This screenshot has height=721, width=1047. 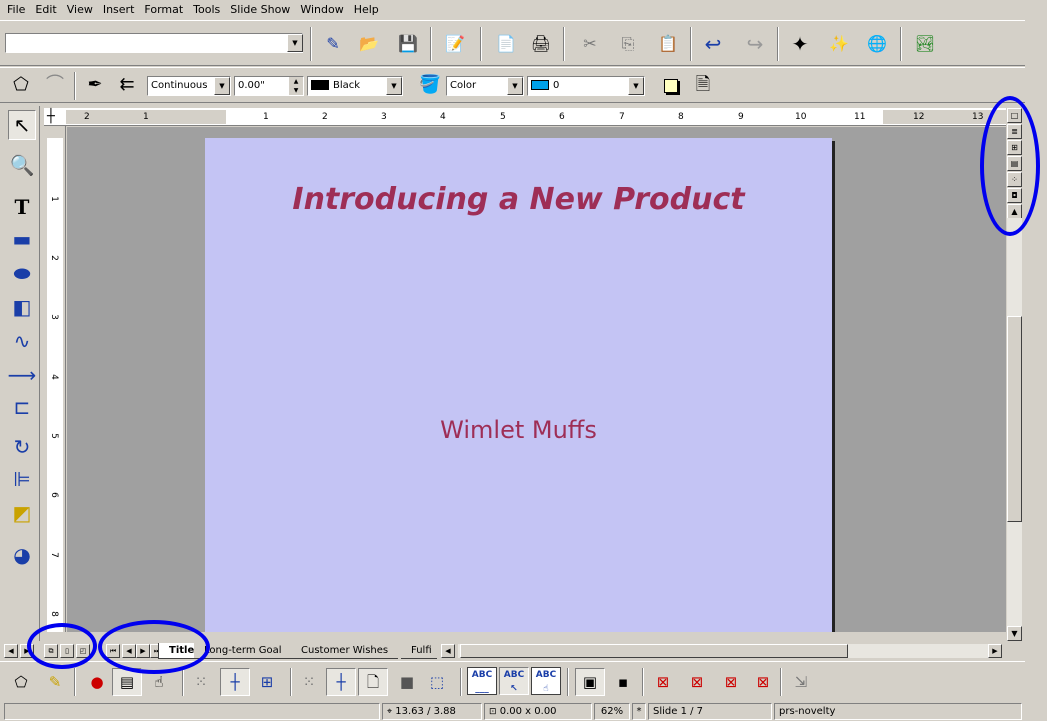 What do you see at coordinates (1014, 147) in the screenshot?
I see `slides-view-icon: ⊞` at bounding box center [1014, 147].